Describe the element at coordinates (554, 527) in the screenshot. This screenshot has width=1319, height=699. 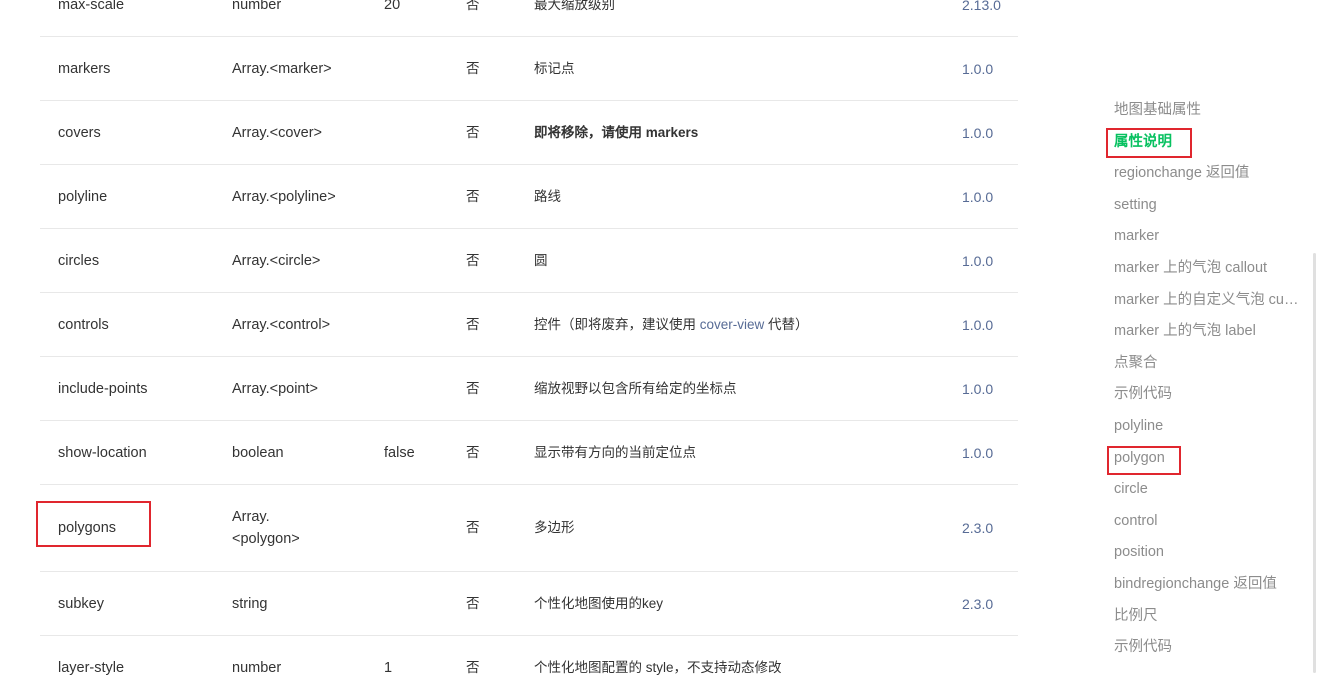
I see `attr-desc: 多边形` at that location.